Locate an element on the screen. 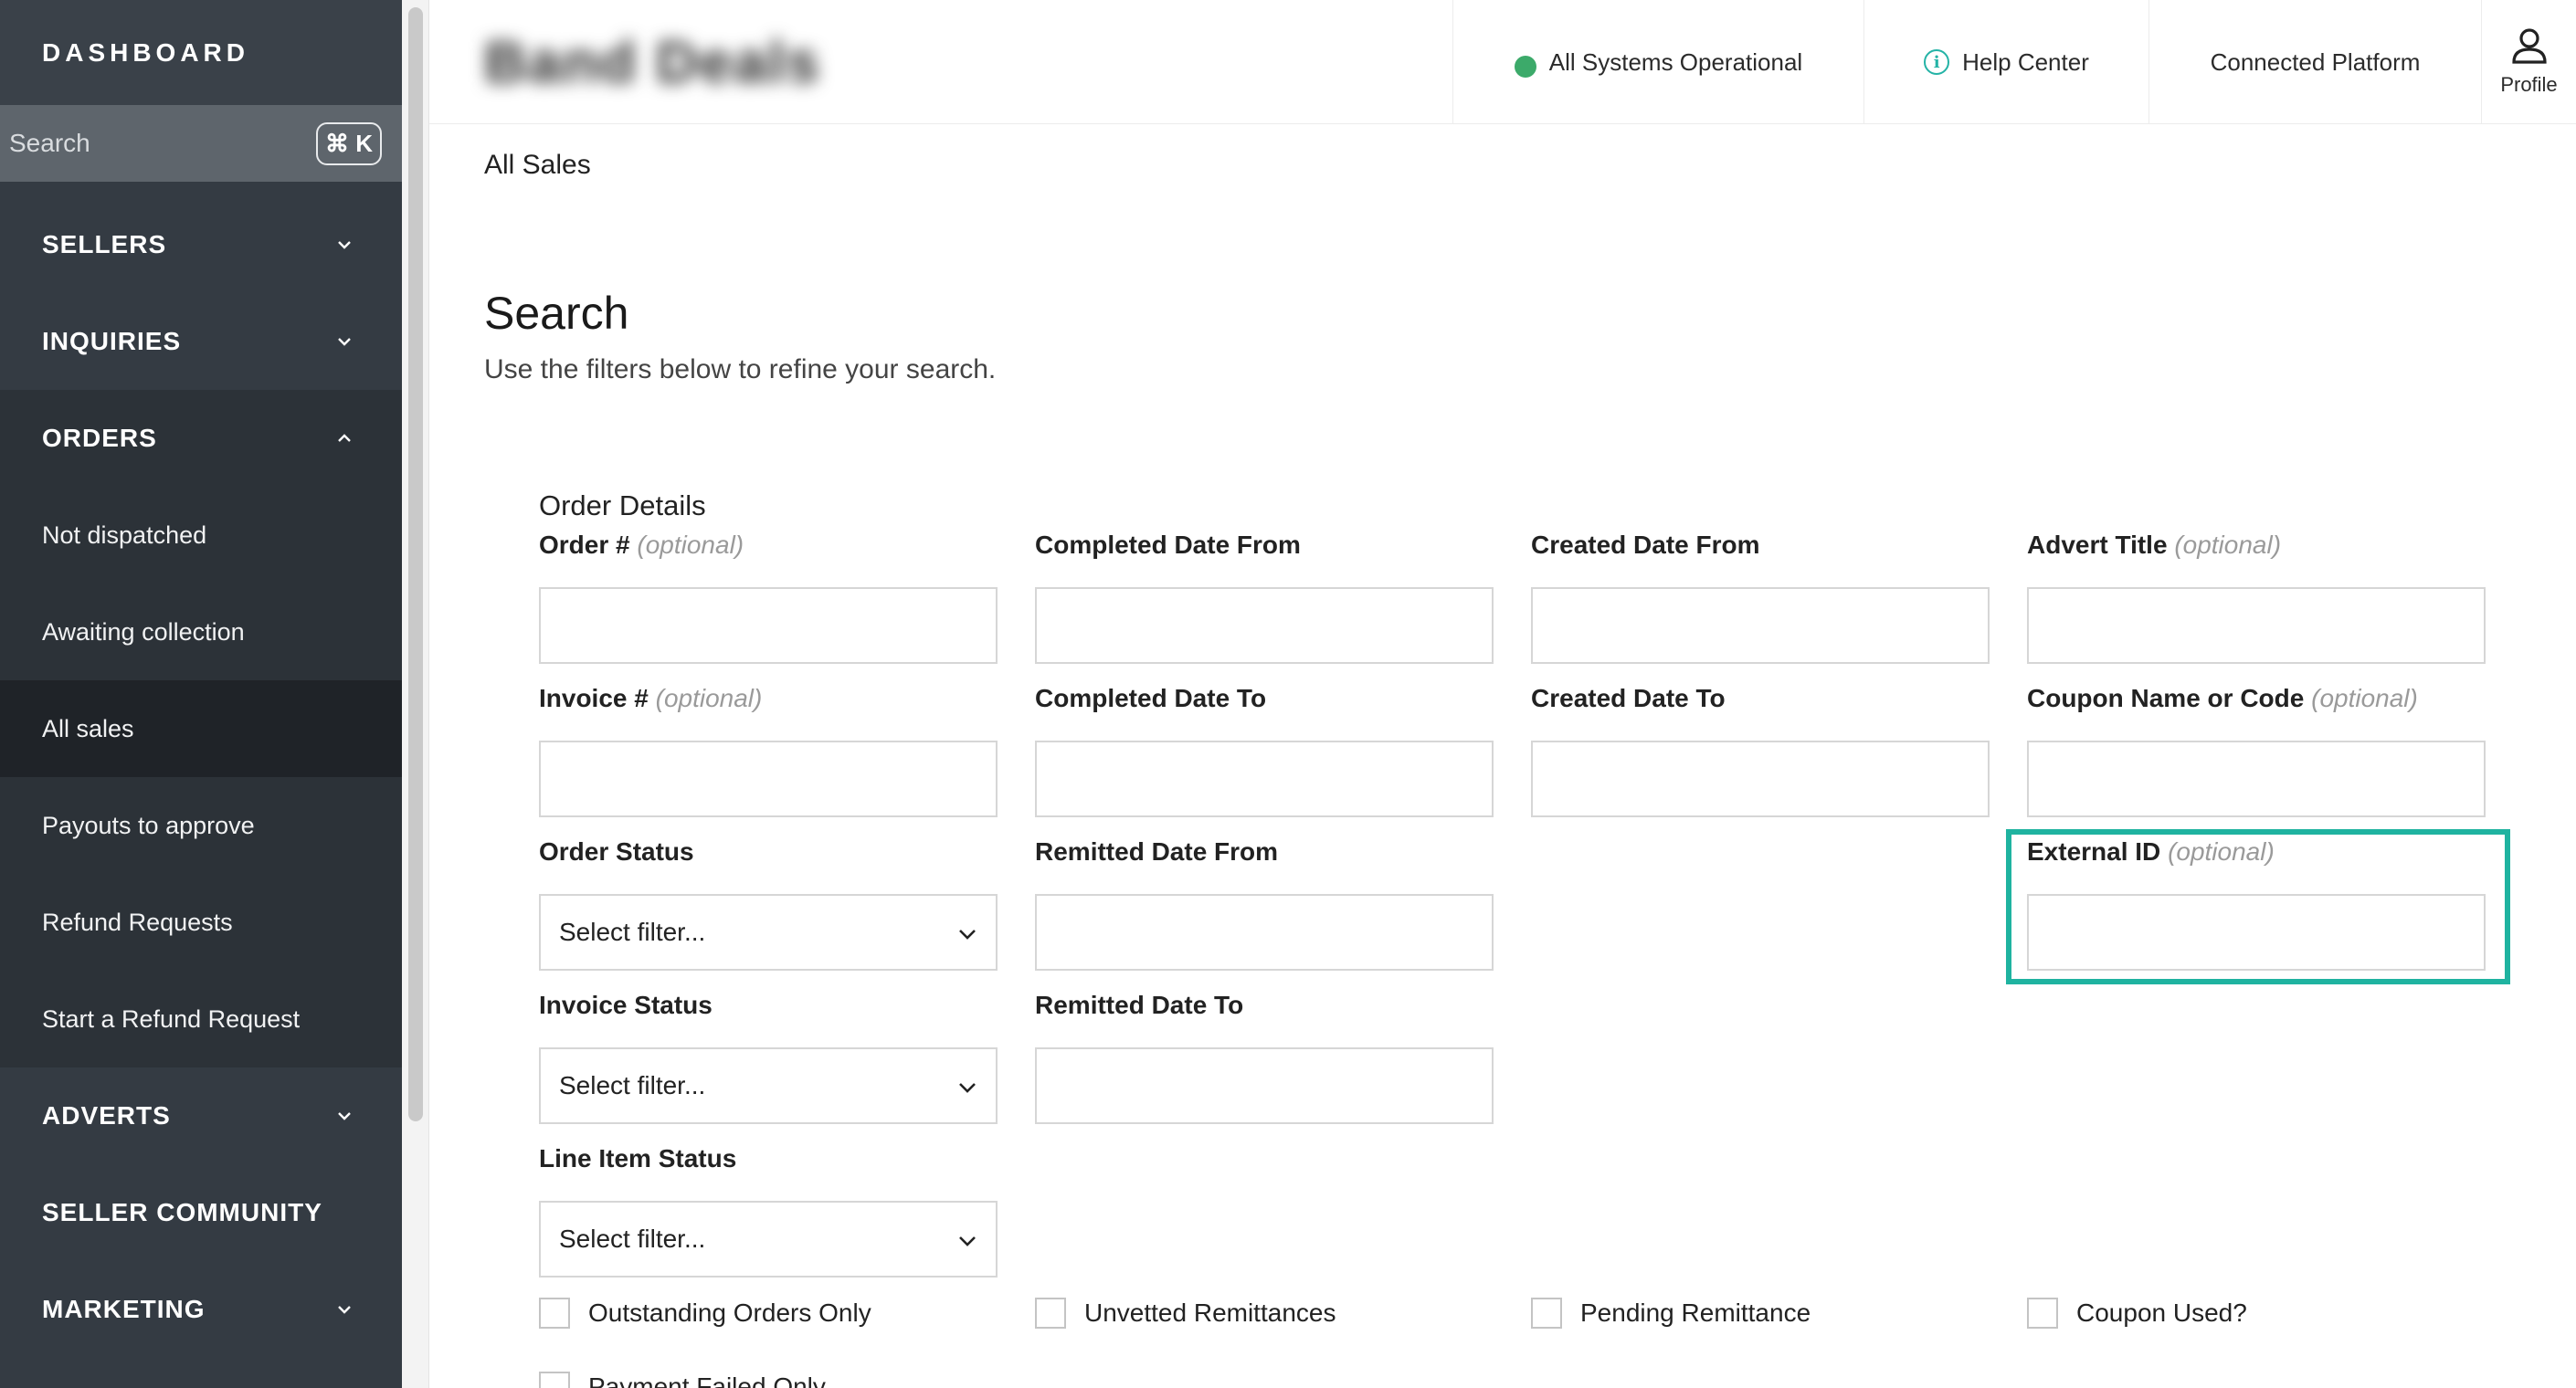  sidebar-item-start-refund-request: Start a Refund Request is located at coordinates (201, 1019).